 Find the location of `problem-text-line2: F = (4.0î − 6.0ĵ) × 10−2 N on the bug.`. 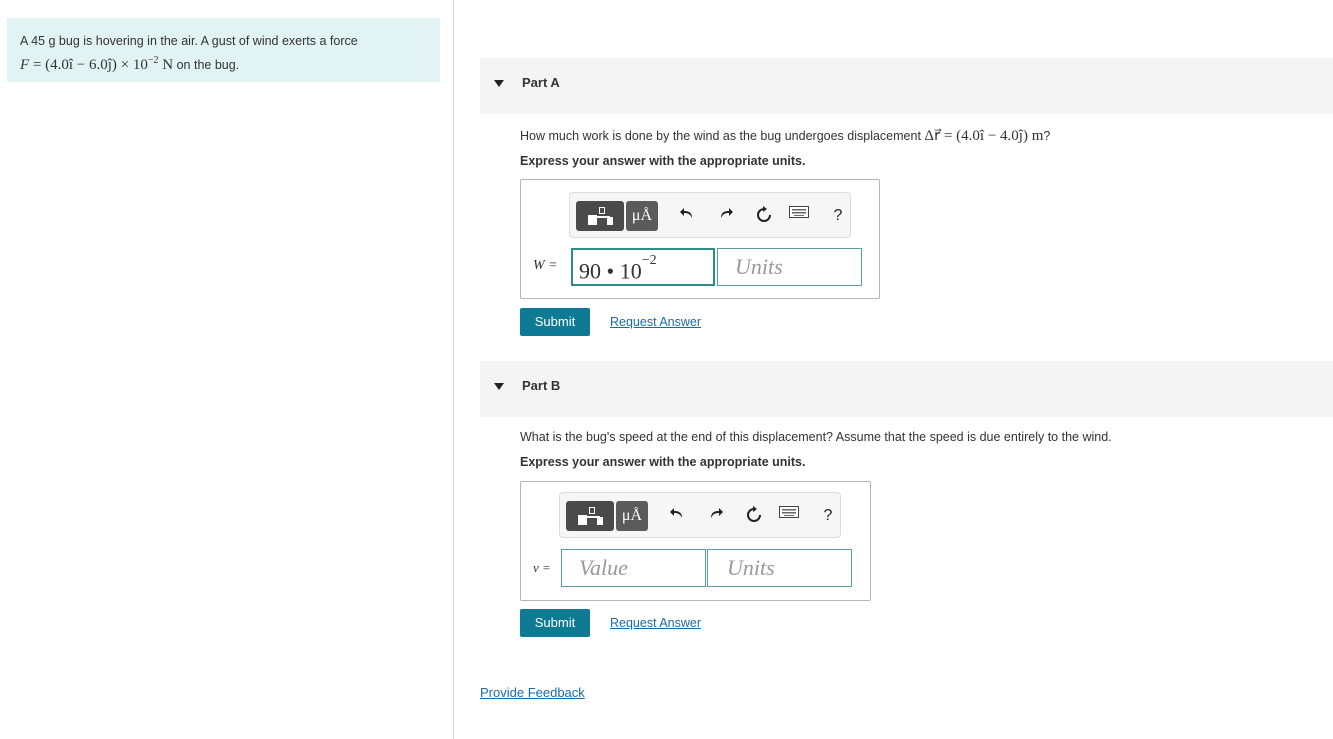

problem-text-line2: F = (4.0î − 6.0ĵ) × 10−2 N on the bug. is located at coordinates (223, 63).